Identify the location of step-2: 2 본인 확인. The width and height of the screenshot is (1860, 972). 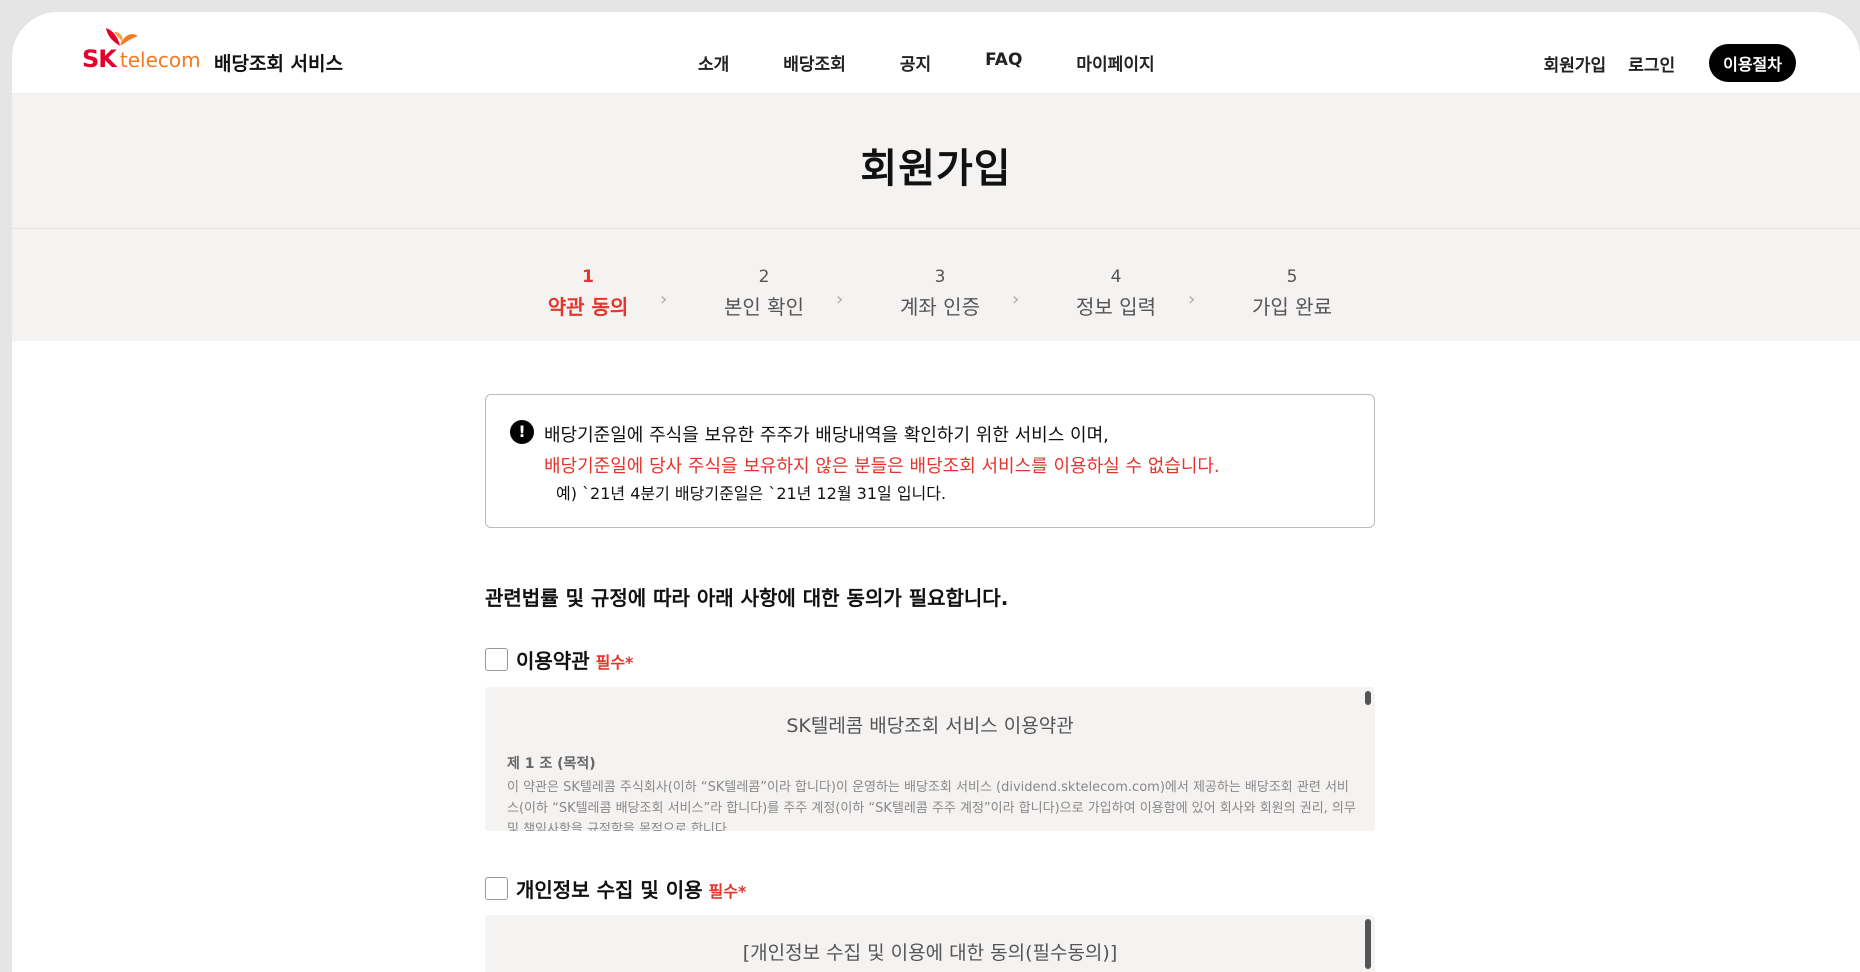
(764, 293).